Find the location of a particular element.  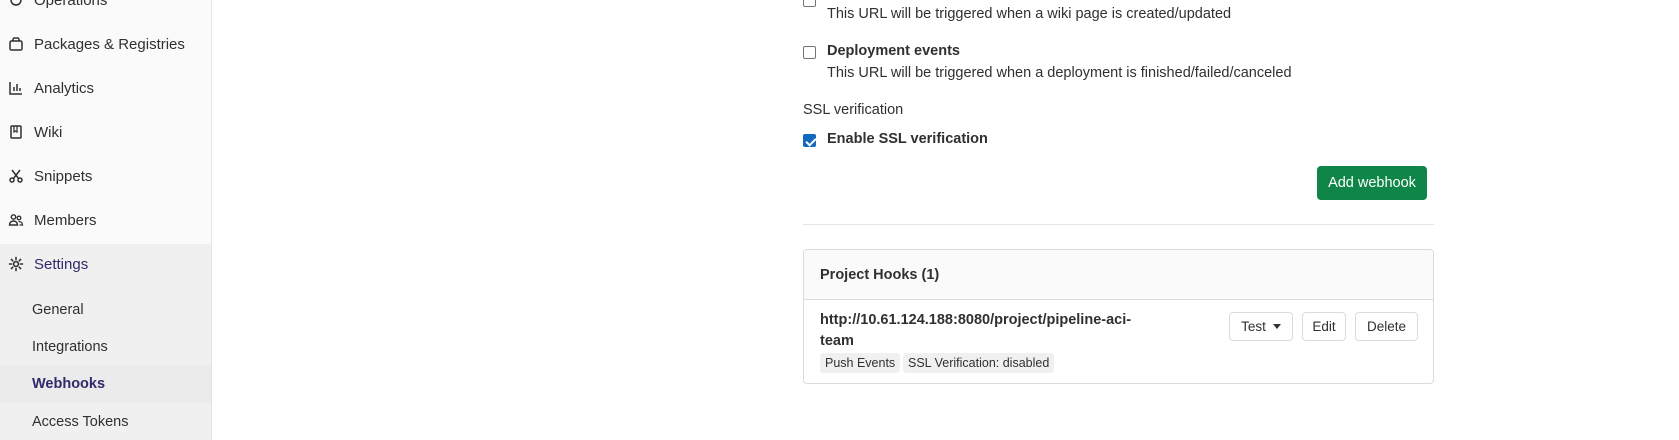

sidebar-subitem-general: General is located at coordinates (105, 310).